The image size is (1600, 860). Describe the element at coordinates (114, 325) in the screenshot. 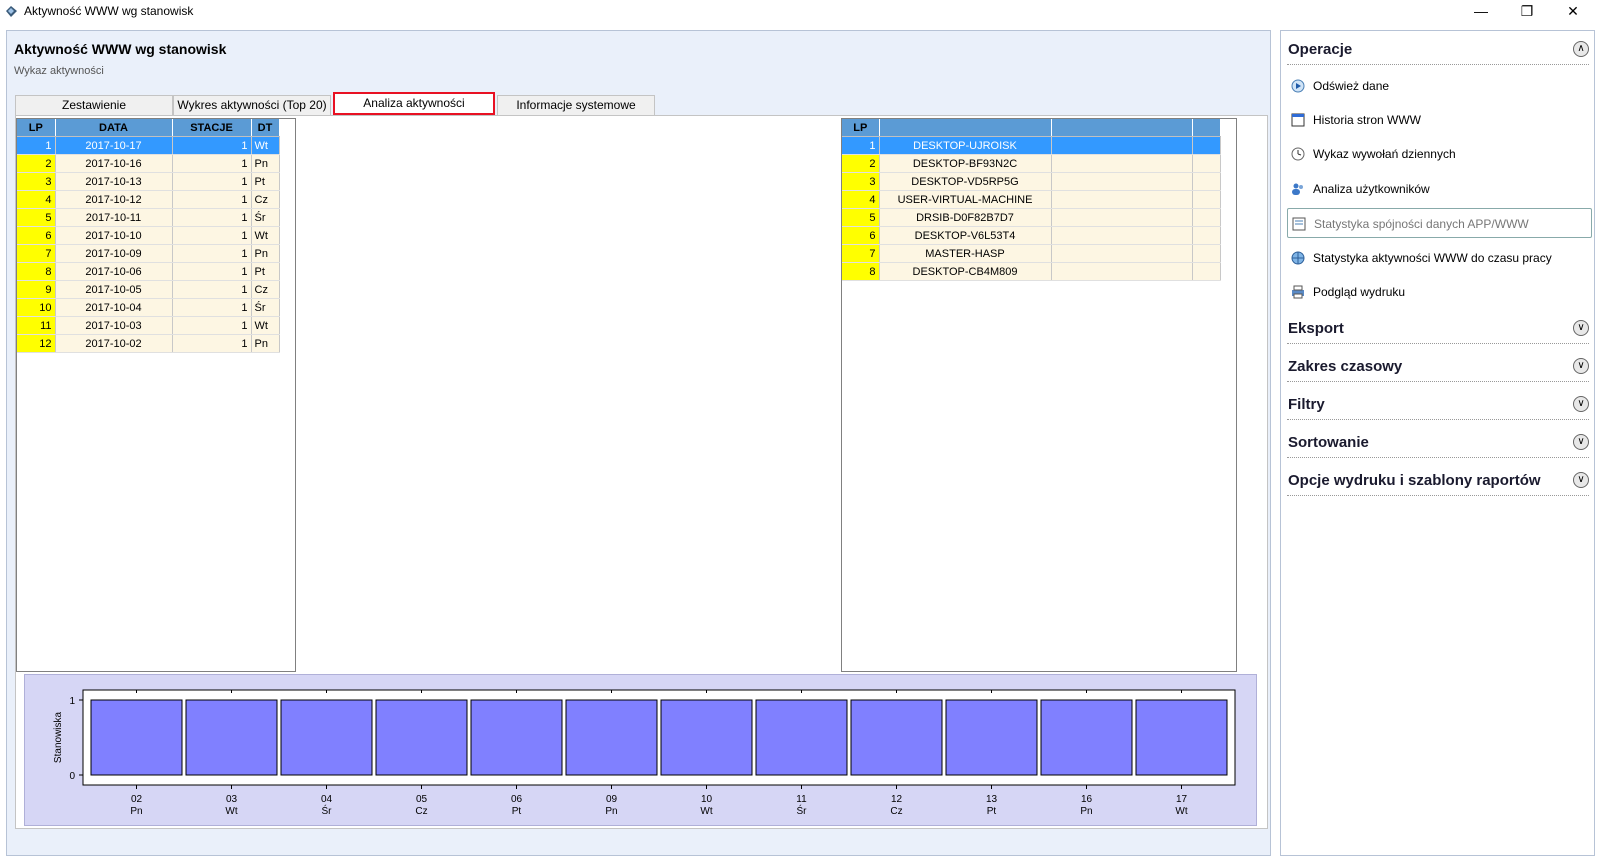

I see `table-cell: 2017-10-03` at that location.